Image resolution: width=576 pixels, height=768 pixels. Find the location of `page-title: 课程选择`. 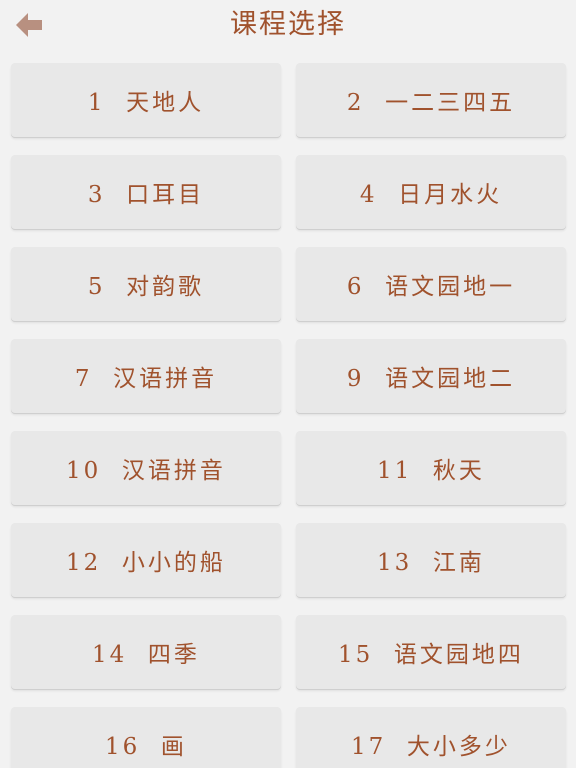

page-title: 课程选择 is located at coordinates (288, 24).